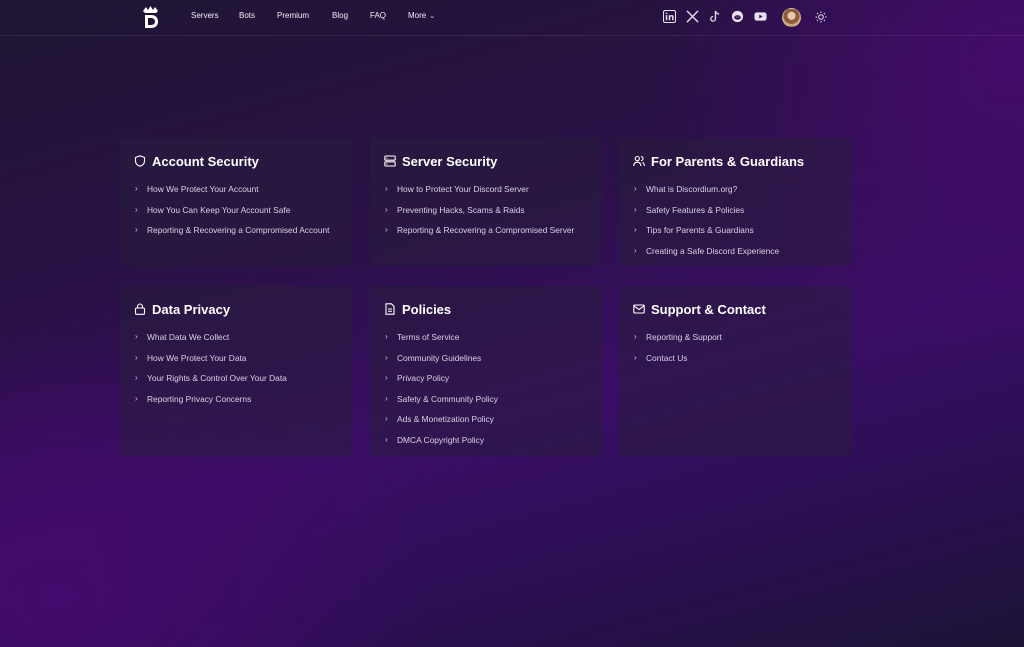 This screenshot has height=647, width=1024. I want to click on link-how-we-protect-your-account: › How We Protect Your Account, so click(236, 189).